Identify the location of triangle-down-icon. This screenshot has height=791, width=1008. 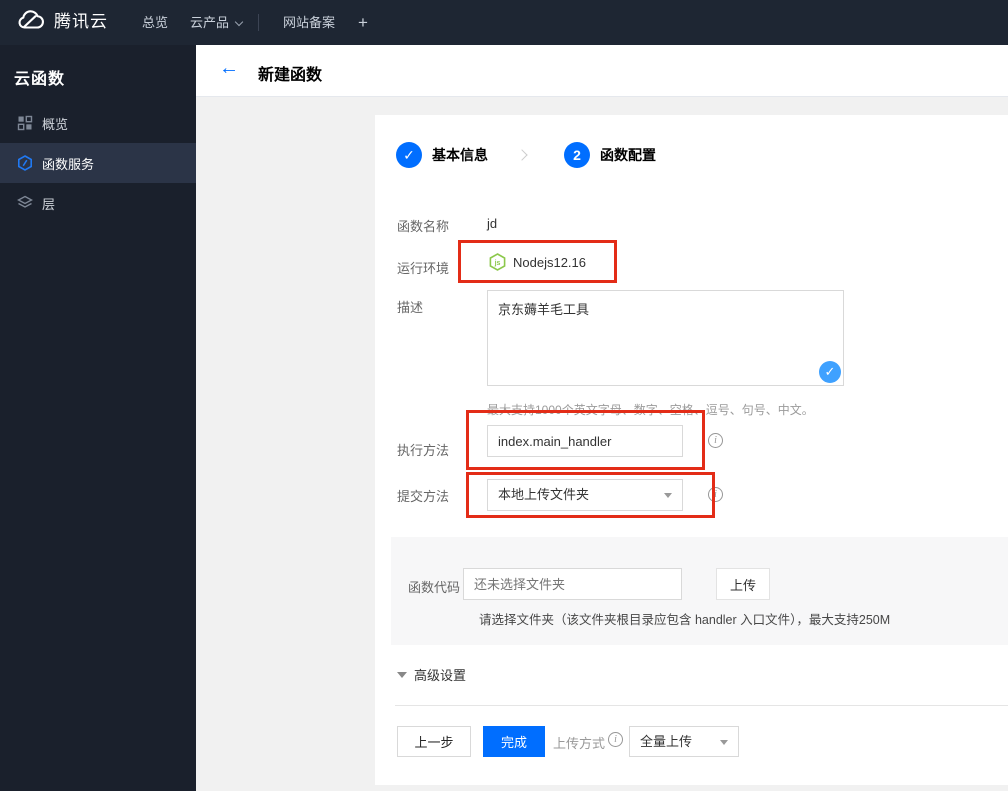
(402, 674).